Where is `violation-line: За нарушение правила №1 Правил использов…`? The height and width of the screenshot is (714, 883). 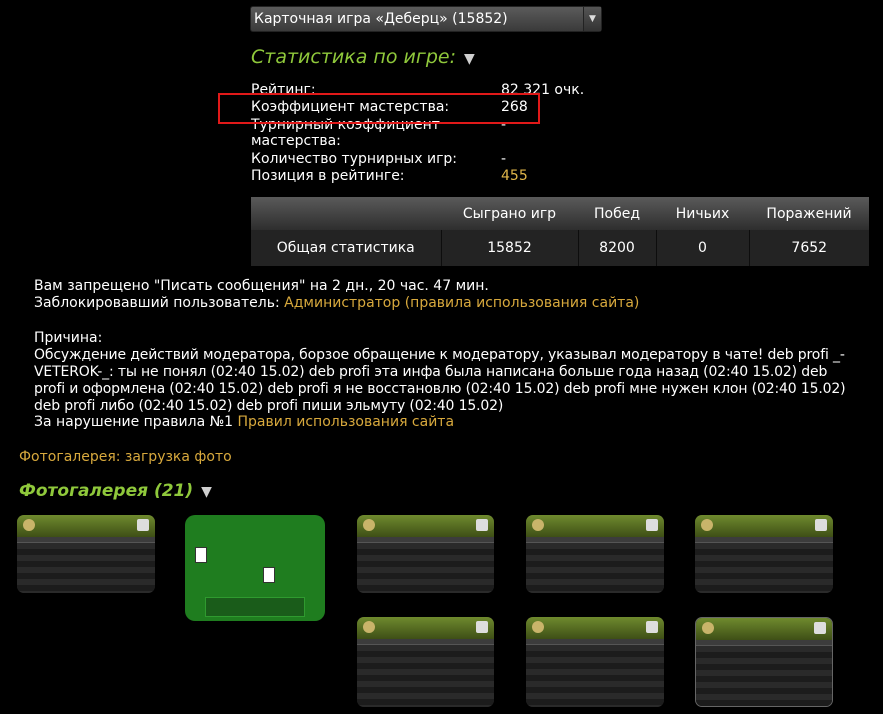
violation-line: За нарушение правила №1 Правил использов… is located at coordinates (444, 422).